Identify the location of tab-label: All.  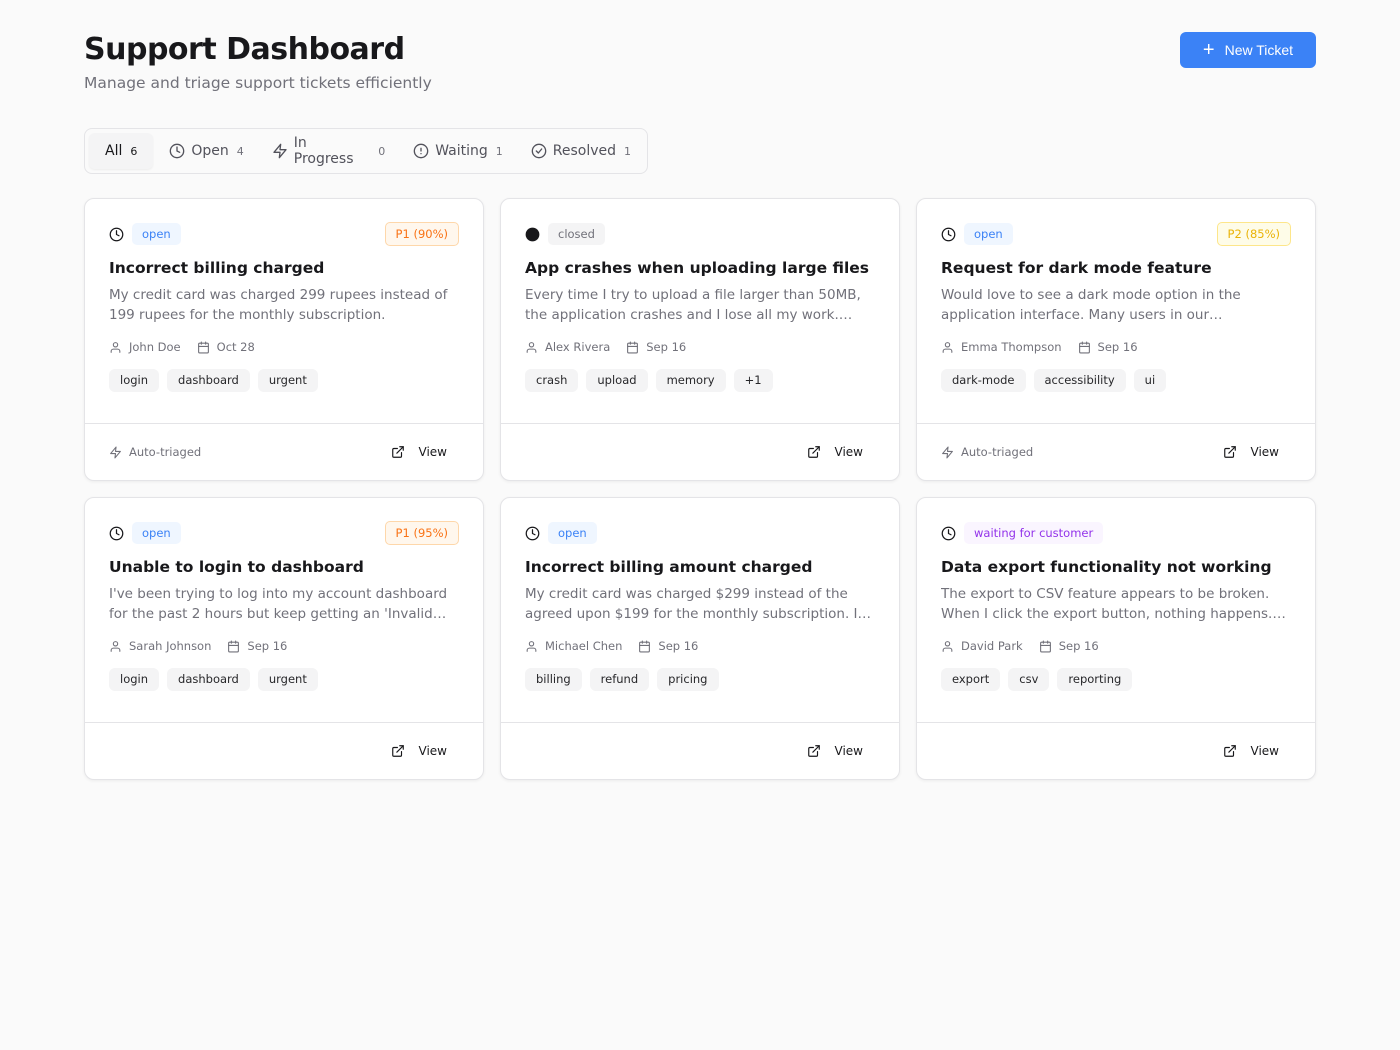
(114, 151).